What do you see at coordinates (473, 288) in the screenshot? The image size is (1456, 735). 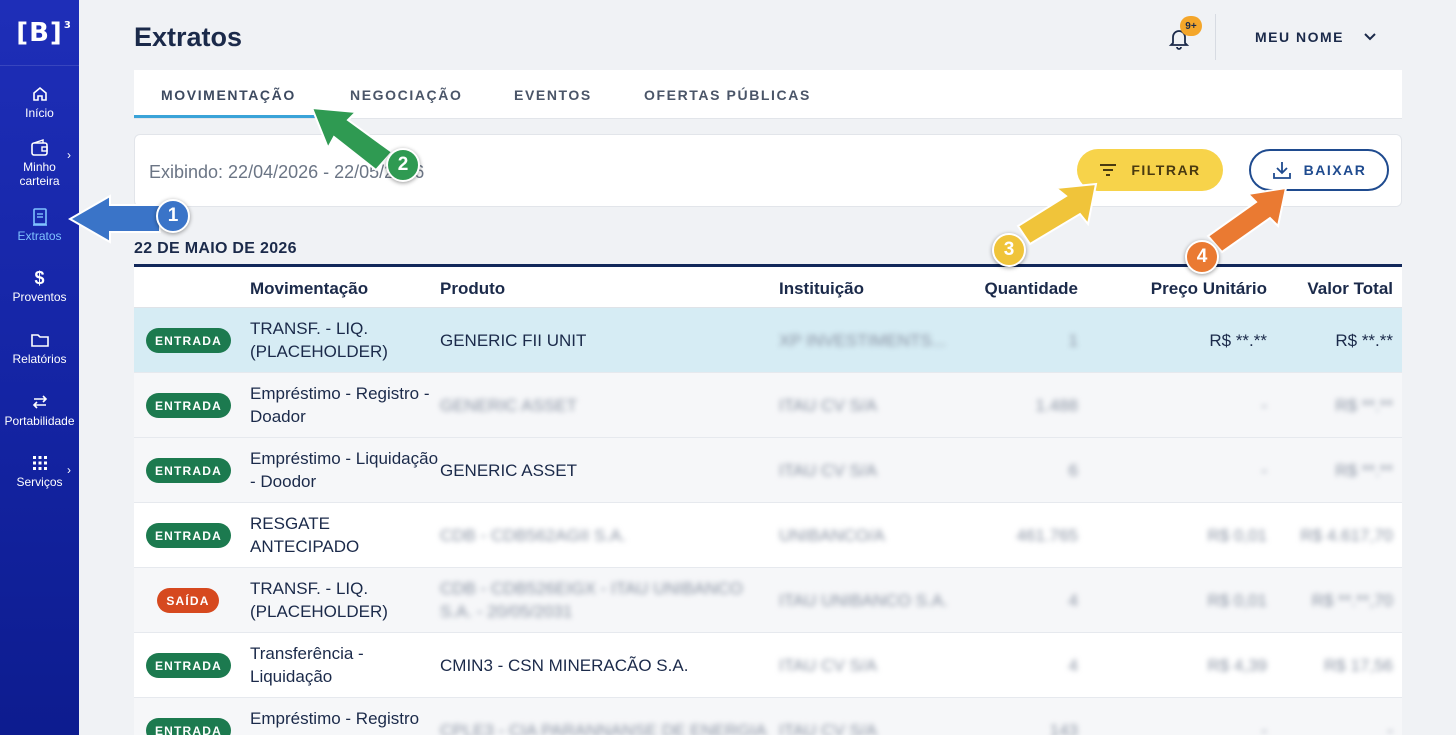 I see `column-header: Produto` at bounding box center [473, 288].